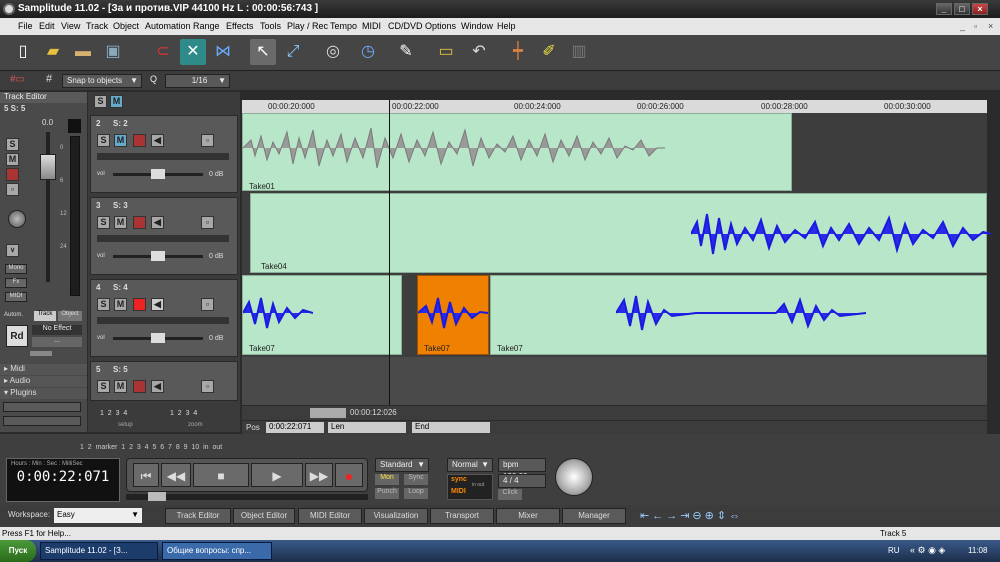 The image size is (1000, 562). I want to click on zoom-tool-icon: ◎, so click(333, 52).